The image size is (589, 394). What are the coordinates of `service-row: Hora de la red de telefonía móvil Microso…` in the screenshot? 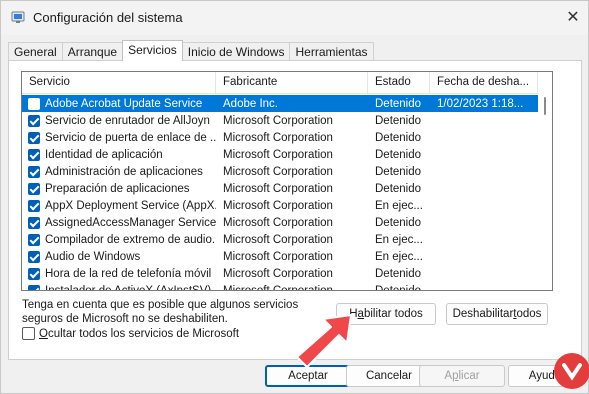 It's located at (280, 273).